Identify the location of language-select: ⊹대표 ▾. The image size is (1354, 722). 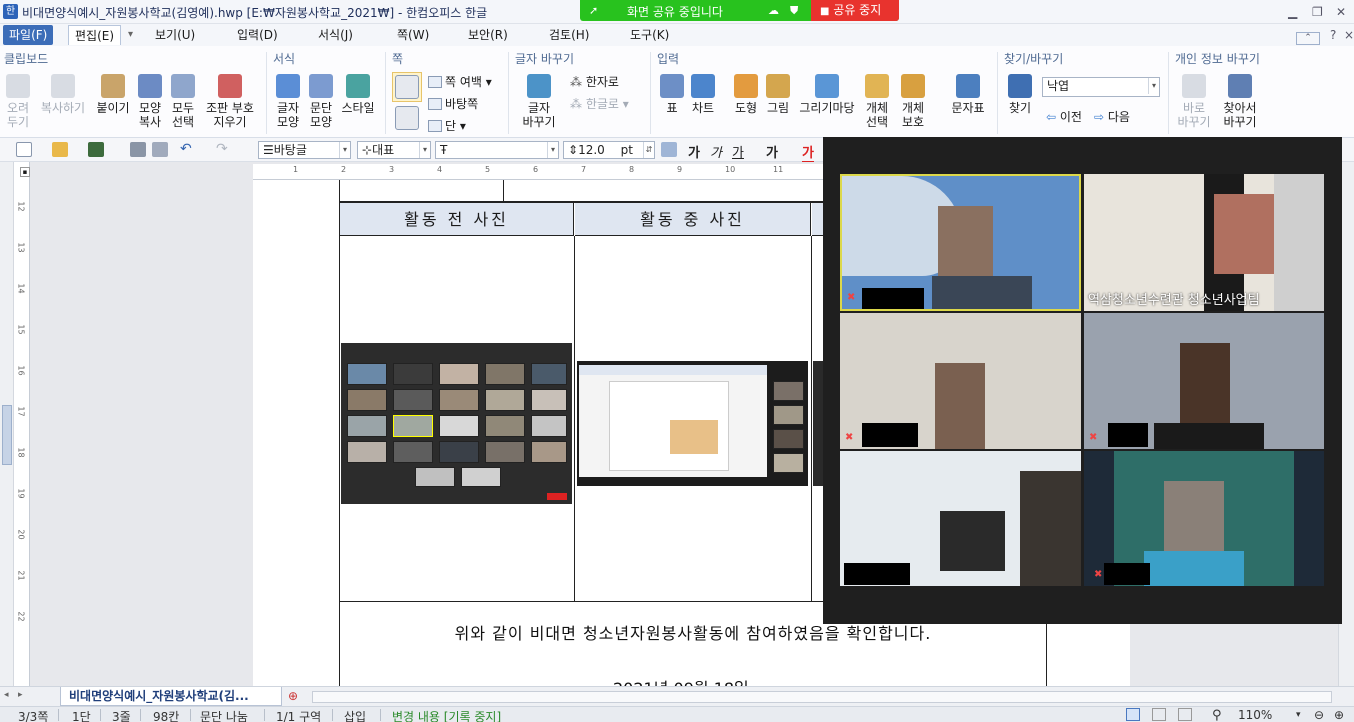
(394, 150).